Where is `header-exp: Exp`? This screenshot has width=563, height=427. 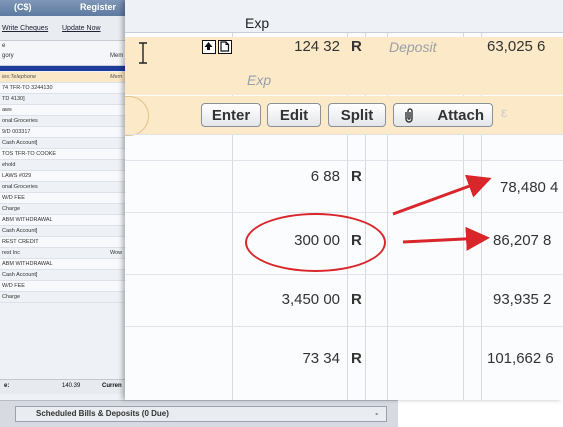
header-exp: Exp is located at coordinates (257, 23).